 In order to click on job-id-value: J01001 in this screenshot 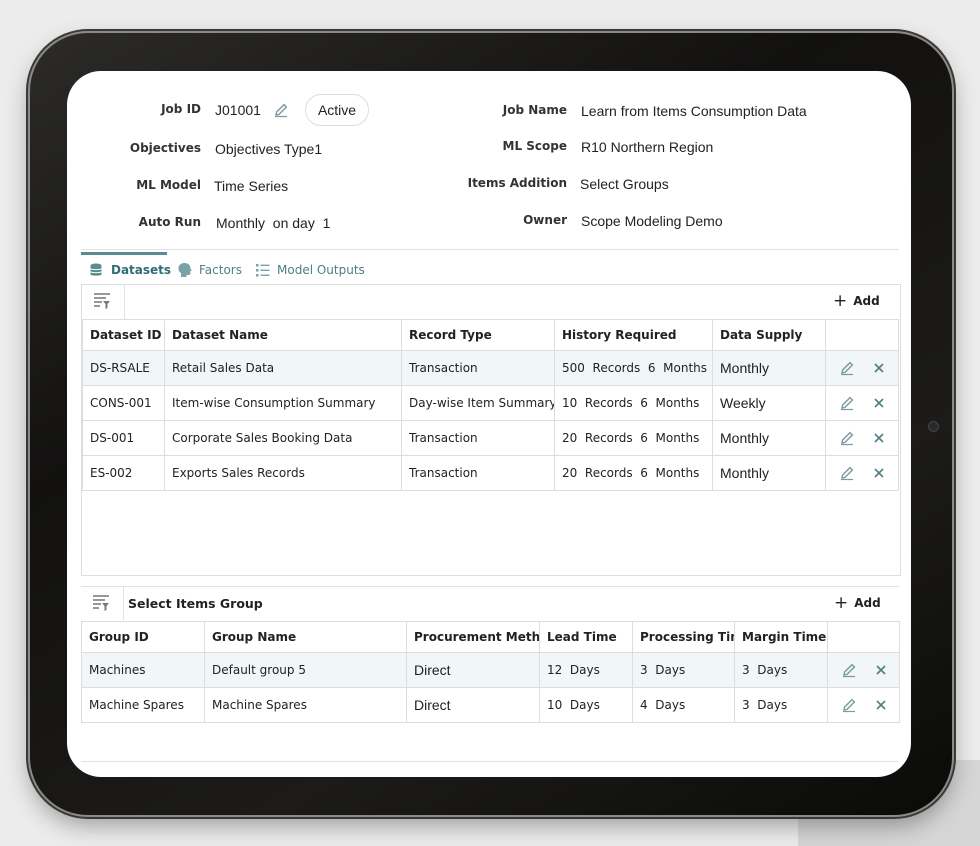, I will do `click(238, 110)`.